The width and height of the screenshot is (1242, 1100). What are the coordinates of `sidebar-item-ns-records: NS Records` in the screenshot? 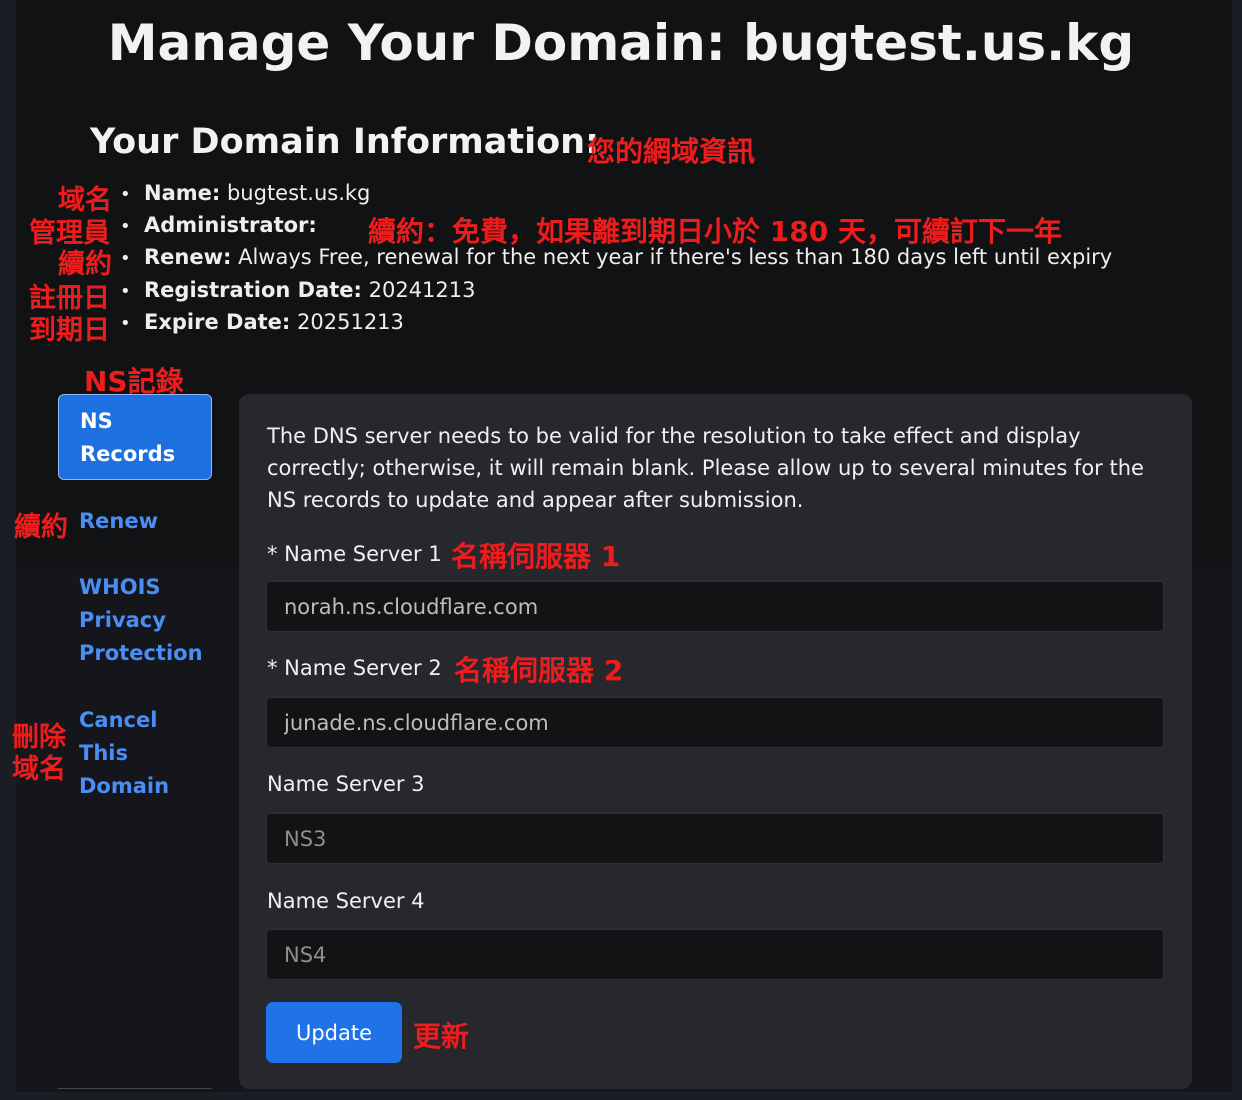 It's located at (135, 437).